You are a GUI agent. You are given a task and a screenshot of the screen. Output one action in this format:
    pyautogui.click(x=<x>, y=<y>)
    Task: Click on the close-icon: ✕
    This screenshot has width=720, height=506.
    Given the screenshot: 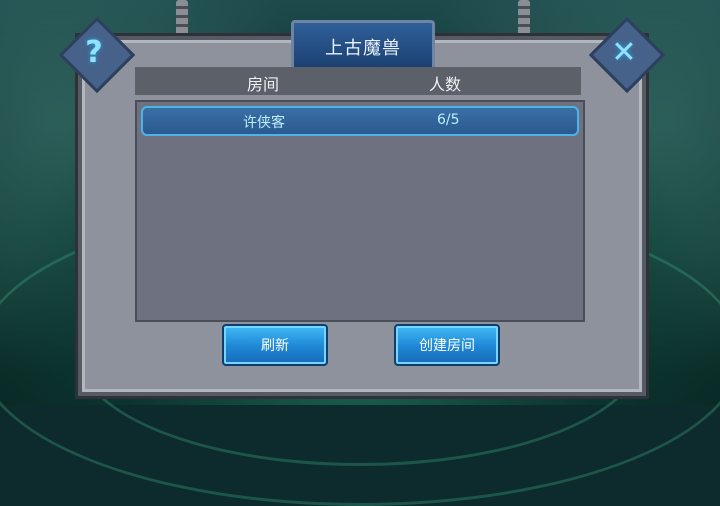 What is the action you would take?
    pyautogui.click(x=624, y=52)
    